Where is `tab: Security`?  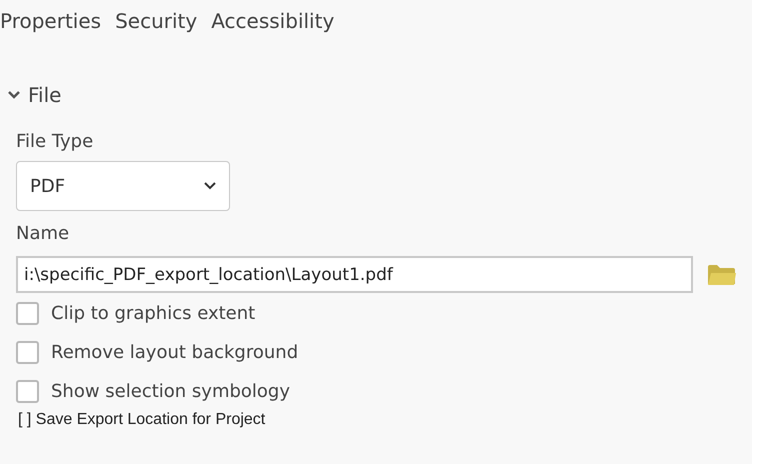
tab: Security is located at coordinates (156, 21).